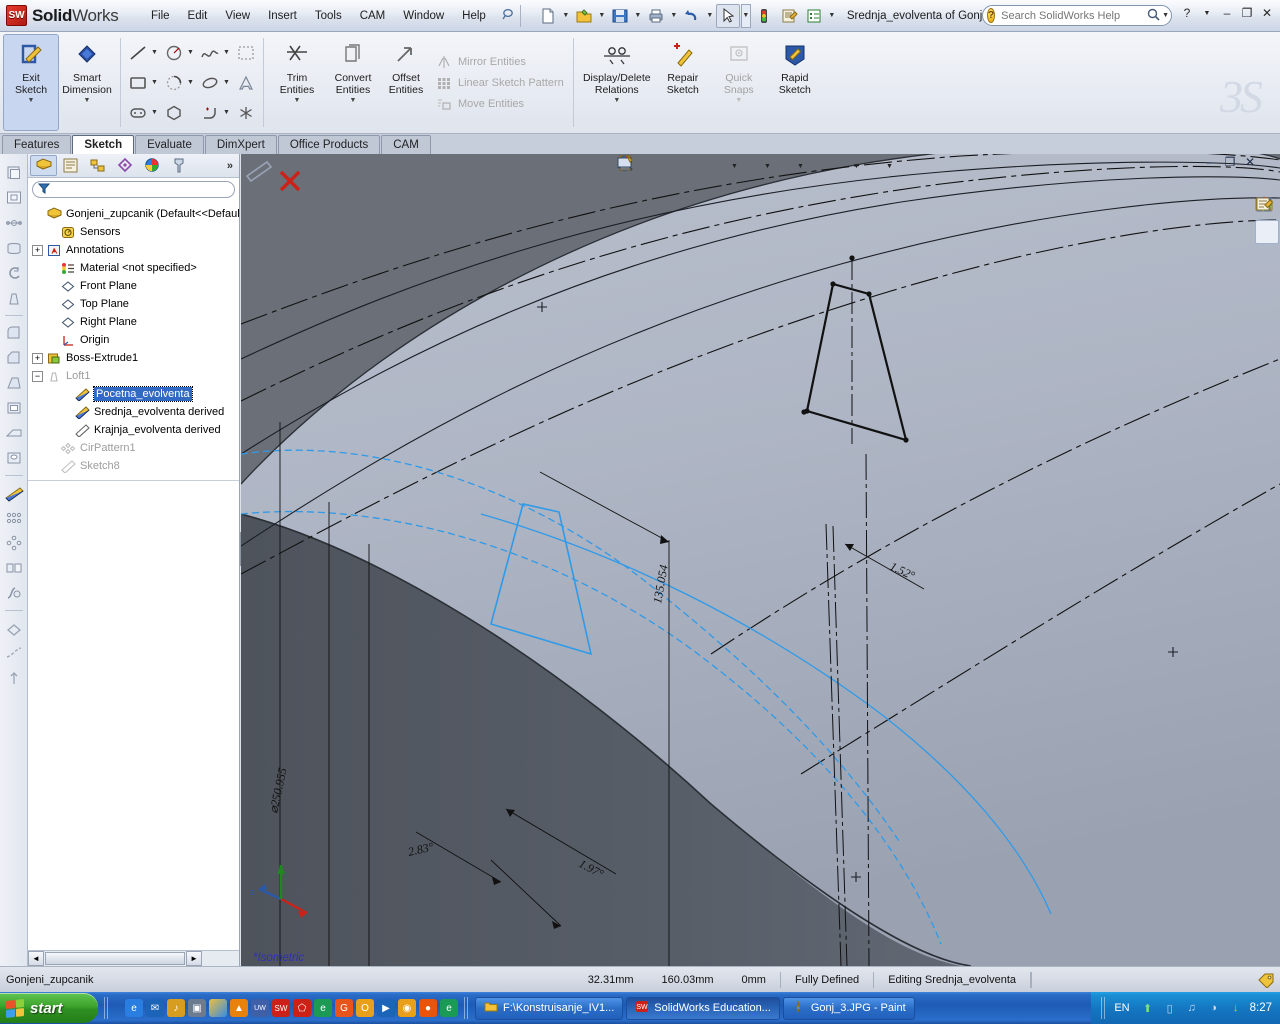  I want to click on graphics-minimize-button: –, so click(1210, 162).